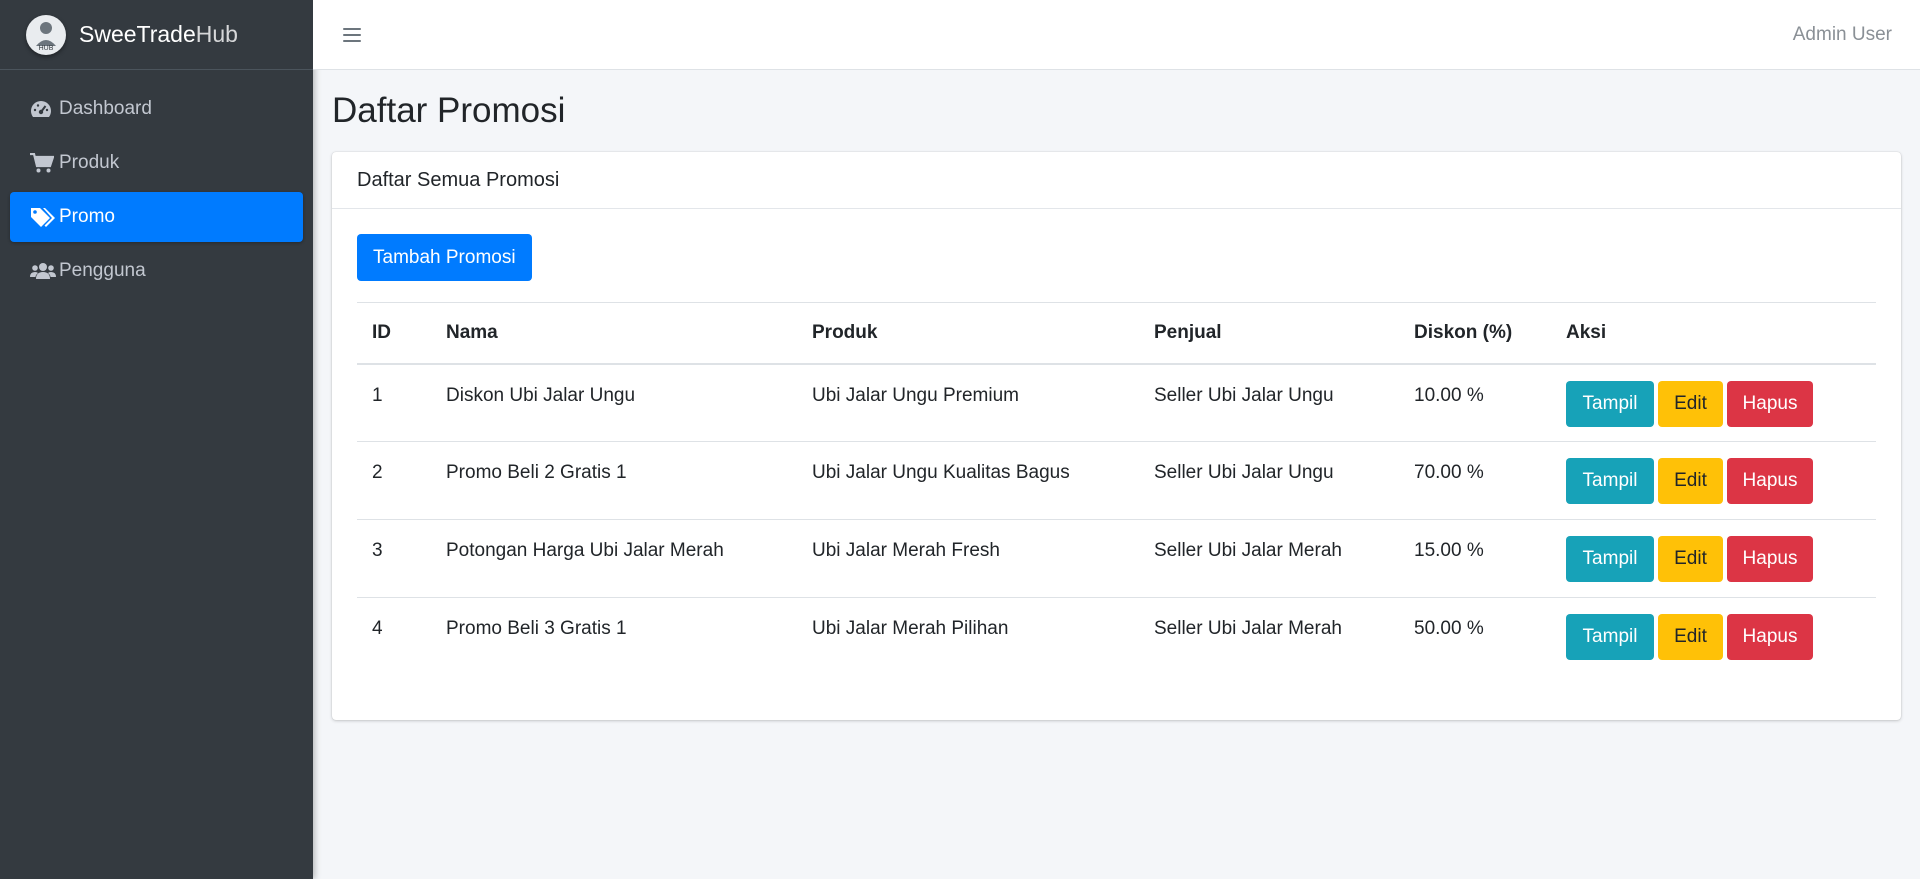 This screenshot has height=879, width=1920. I want to click on sidebar-nav: Dashboard Produk Promo Pengguna, so click(156, 183).